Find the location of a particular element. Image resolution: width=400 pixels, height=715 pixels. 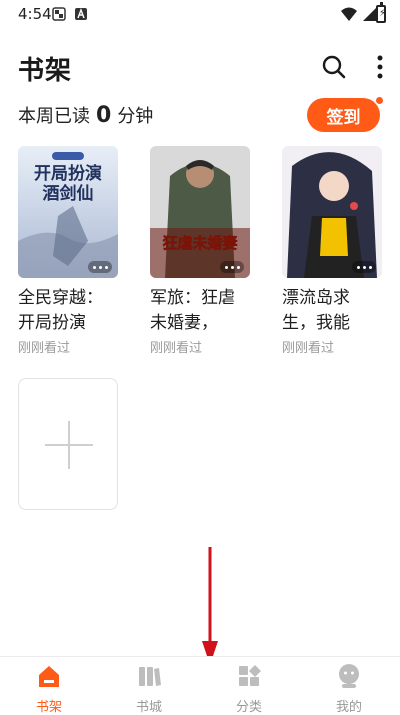

book-cover is located at coordinates (332, 212).